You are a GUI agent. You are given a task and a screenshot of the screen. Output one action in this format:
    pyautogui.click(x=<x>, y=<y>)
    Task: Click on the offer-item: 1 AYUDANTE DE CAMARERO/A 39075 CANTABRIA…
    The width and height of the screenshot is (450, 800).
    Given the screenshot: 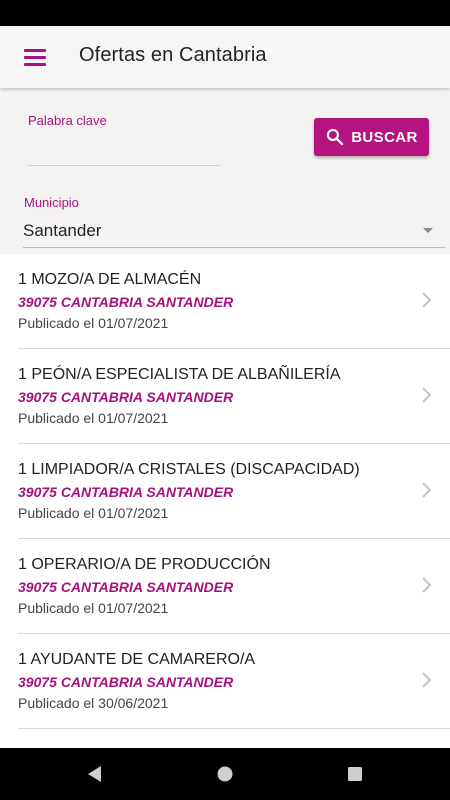 What is the action you would take?
    pyautogui.click(x=225, y=681)
    